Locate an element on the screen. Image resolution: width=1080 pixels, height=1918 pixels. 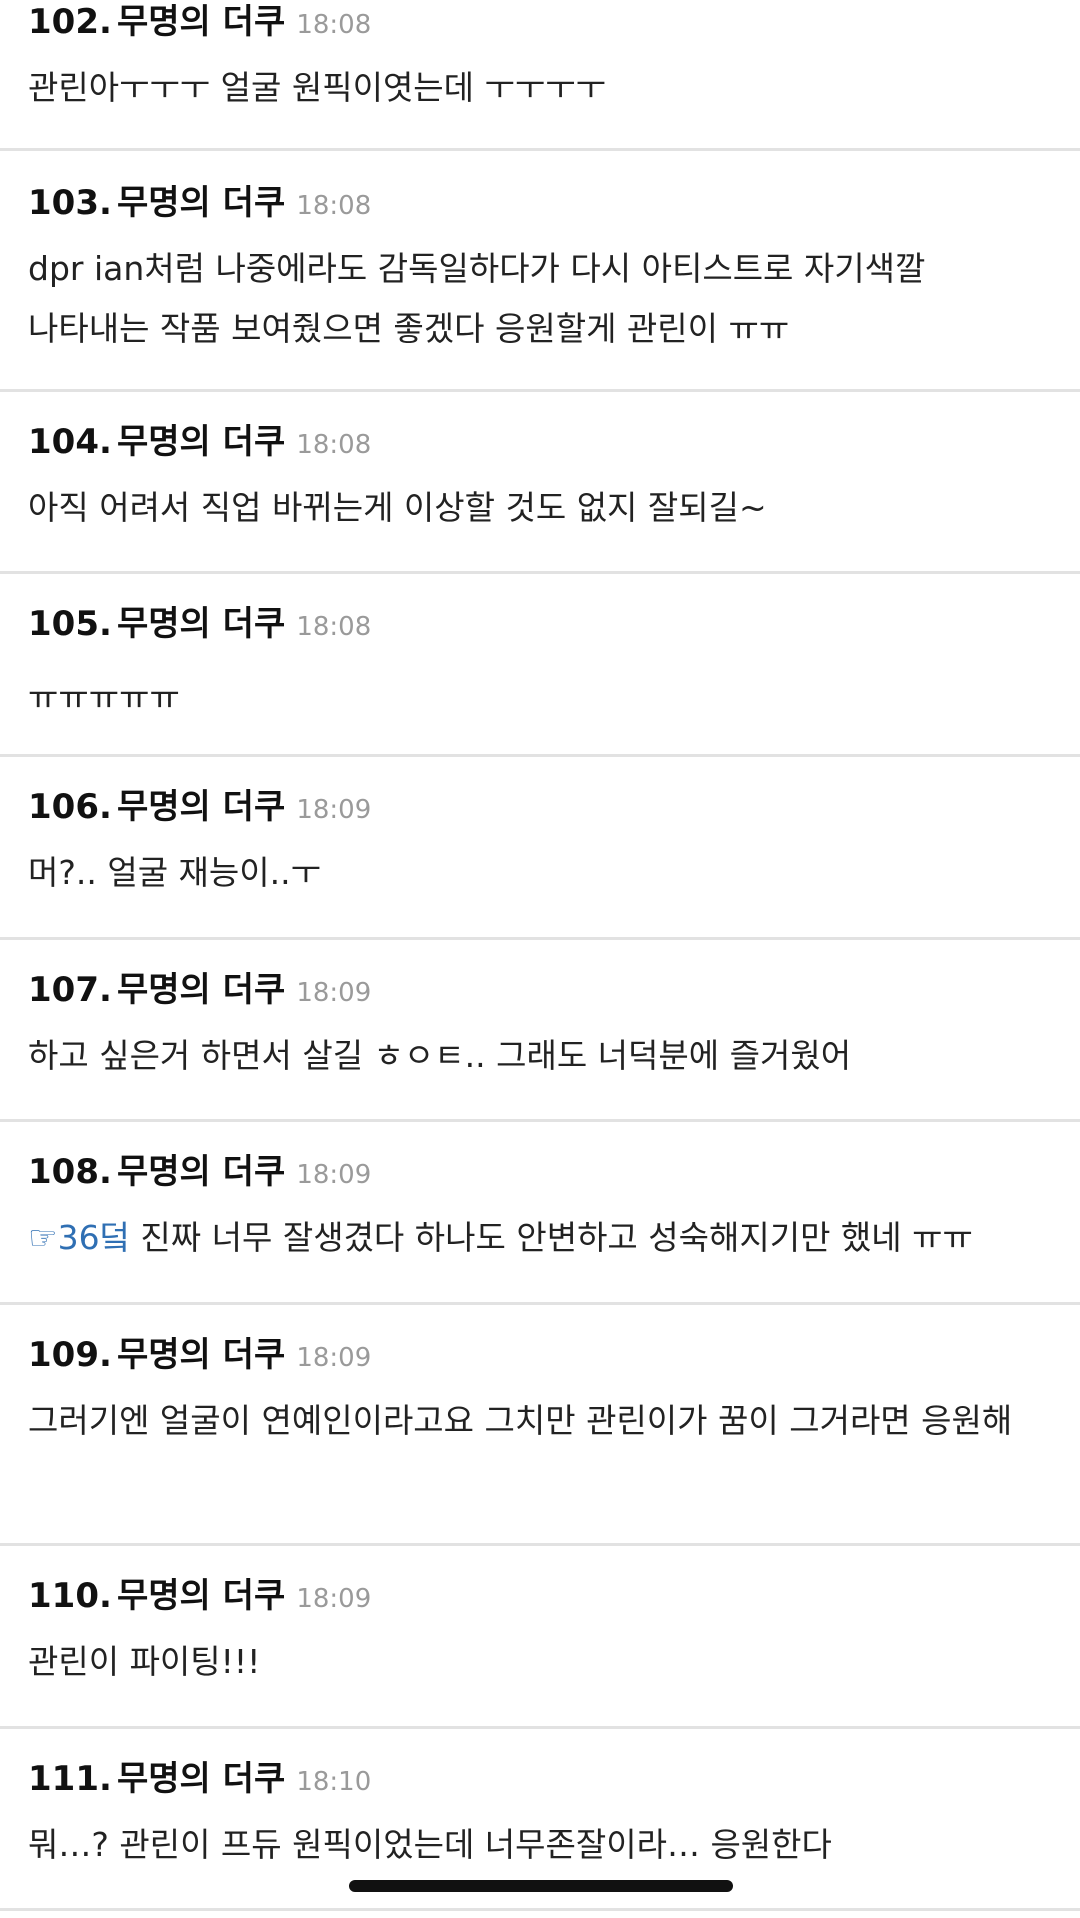
comment-text-content: 진짜 너무 잘생겼다 하나도 안변하고 성숙해지기만 했네 ㅠㅠ is located at coordinates (551, 1237).